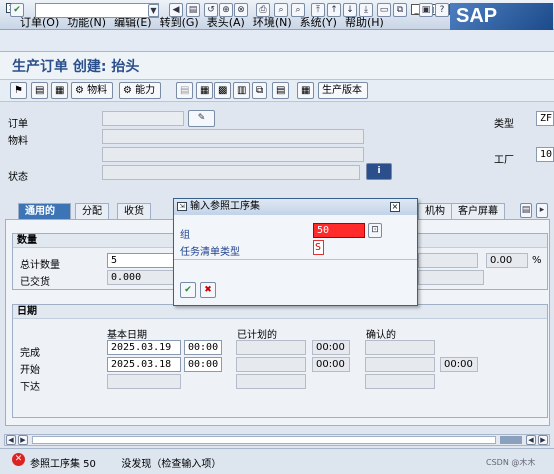 Image resolution: width=554 pixels, height=474 pixels. What do you see at coordinates (280, 312) in the screenshot?
I see `dates-title: 日期` at bounding box center [280, 312].